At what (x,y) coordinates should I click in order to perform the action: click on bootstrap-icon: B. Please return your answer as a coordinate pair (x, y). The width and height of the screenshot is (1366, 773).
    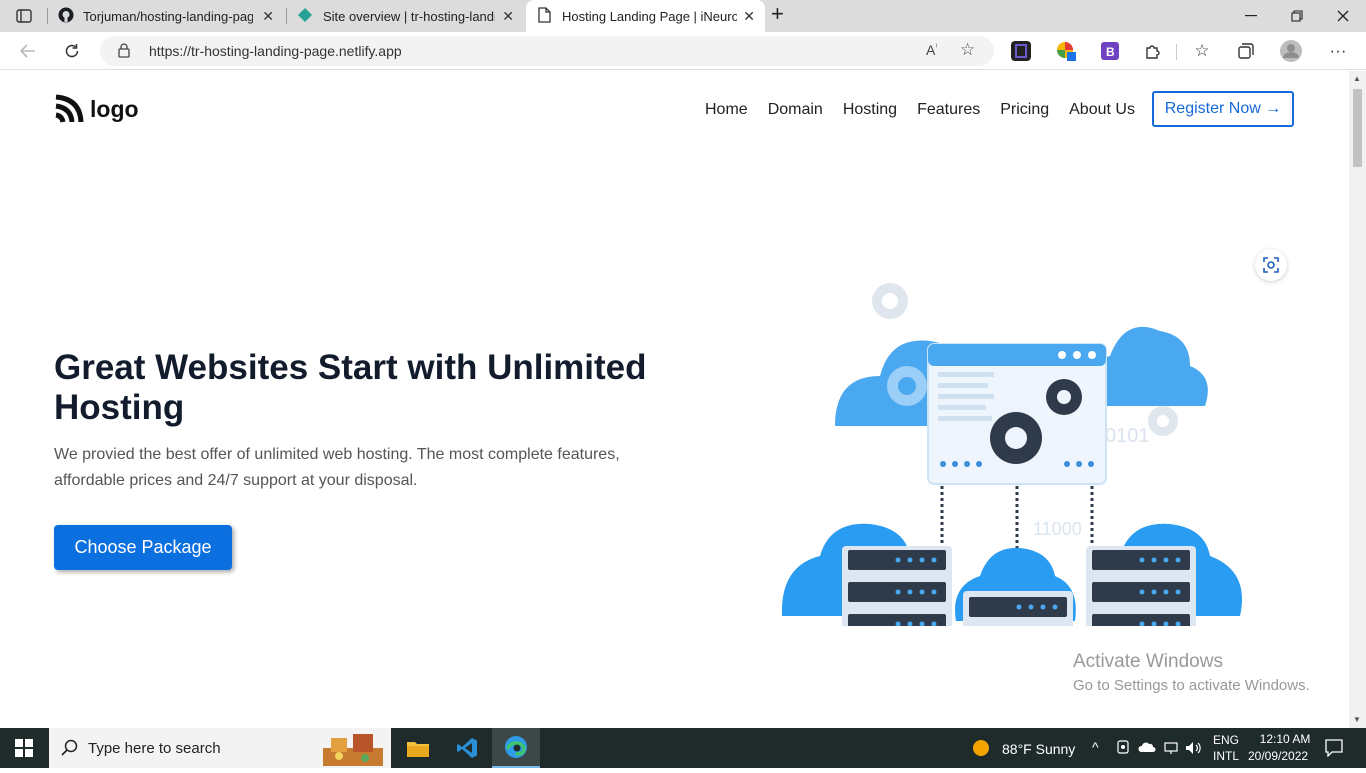
    Looking at the image, I should click on (1110, 51).